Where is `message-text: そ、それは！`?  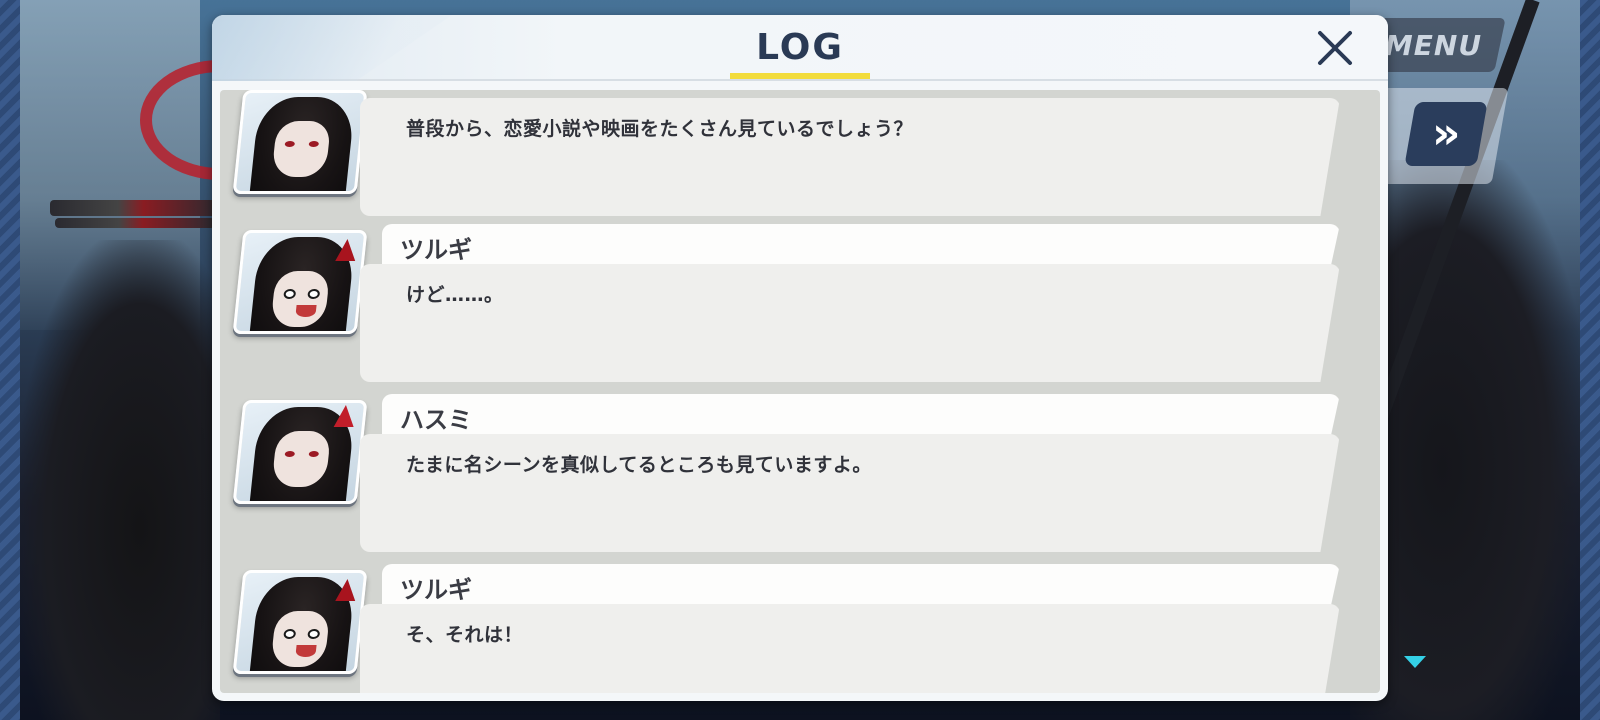
message-text: そ、それは！ is located at coordinates (465, 635).